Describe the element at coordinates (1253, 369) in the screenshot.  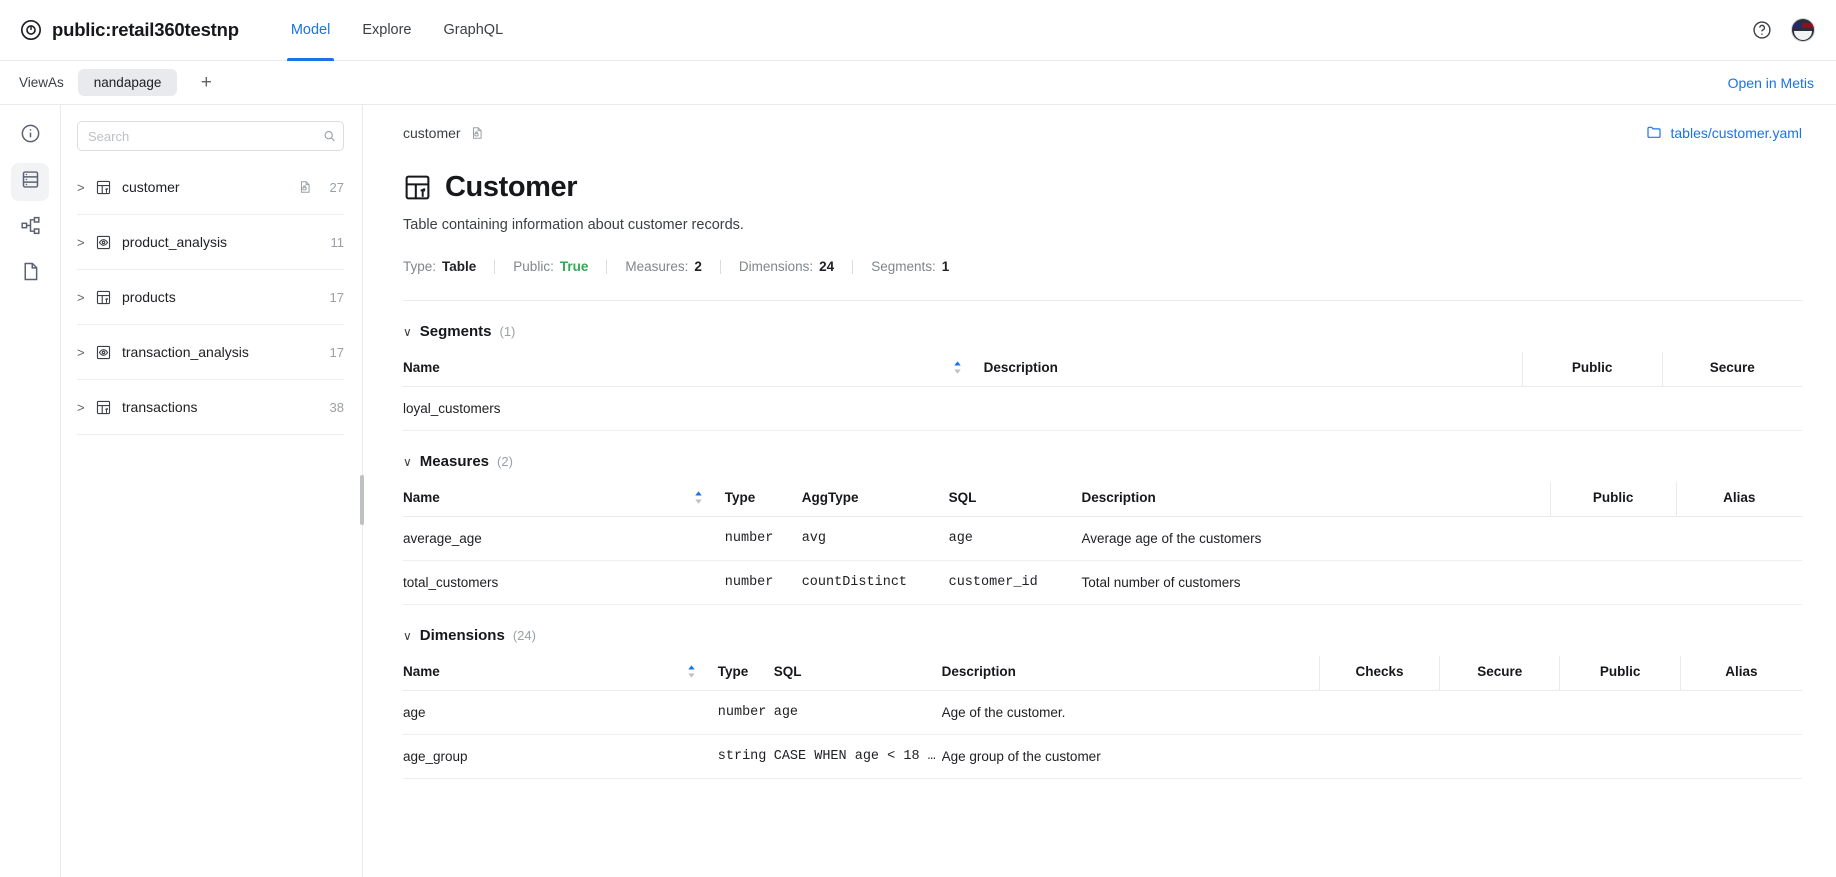
I see `segments-col-description: Description` at that location.